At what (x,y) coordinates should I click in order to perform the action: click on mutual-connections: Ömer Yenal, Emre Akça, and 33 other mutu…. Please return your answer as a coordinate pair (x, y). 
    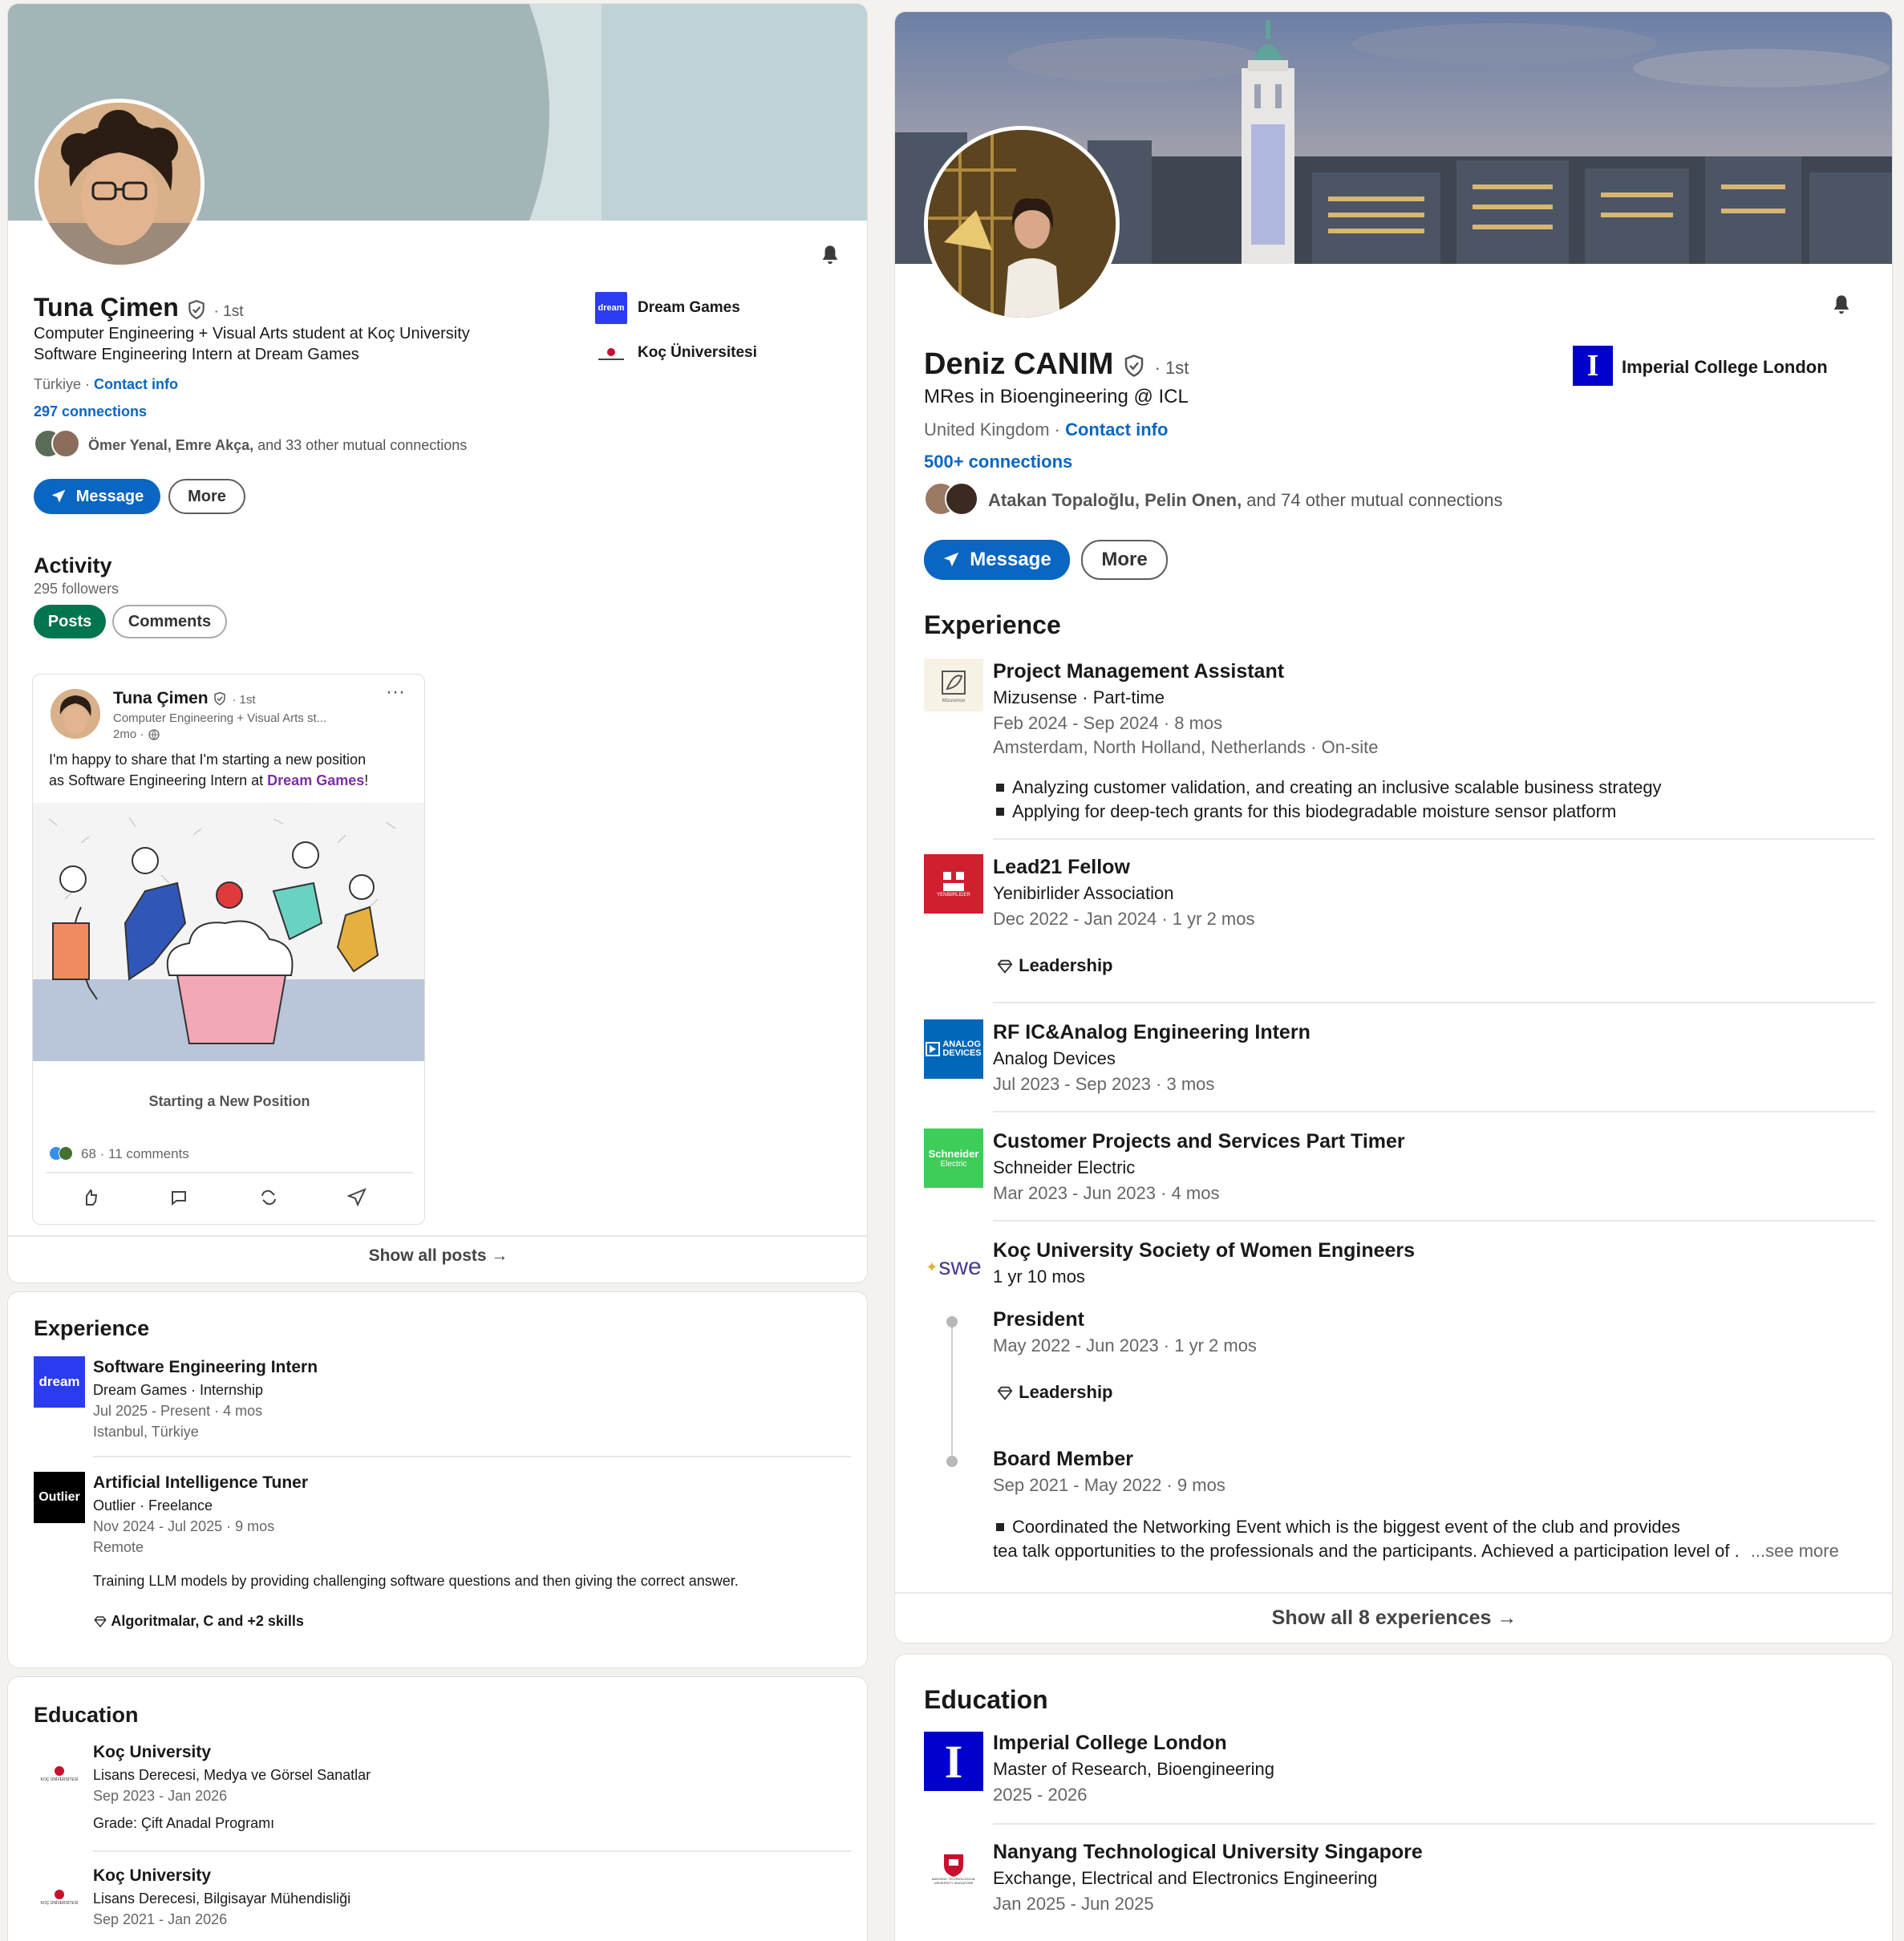
    Looking at the image, I should click on (277, 445).